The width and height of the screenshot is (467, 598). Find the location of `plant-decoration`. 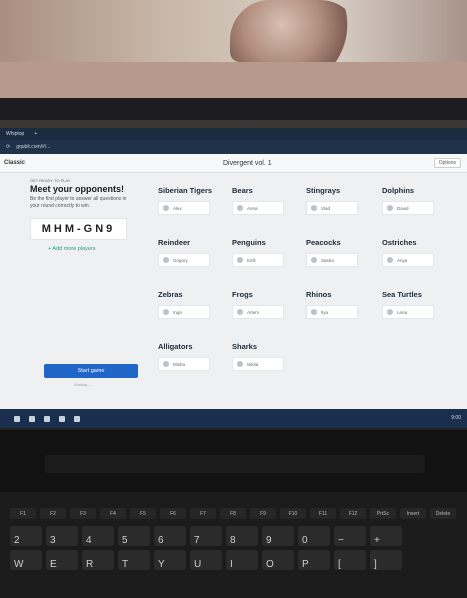

plant-decoration is located at coordinates (295, 31).